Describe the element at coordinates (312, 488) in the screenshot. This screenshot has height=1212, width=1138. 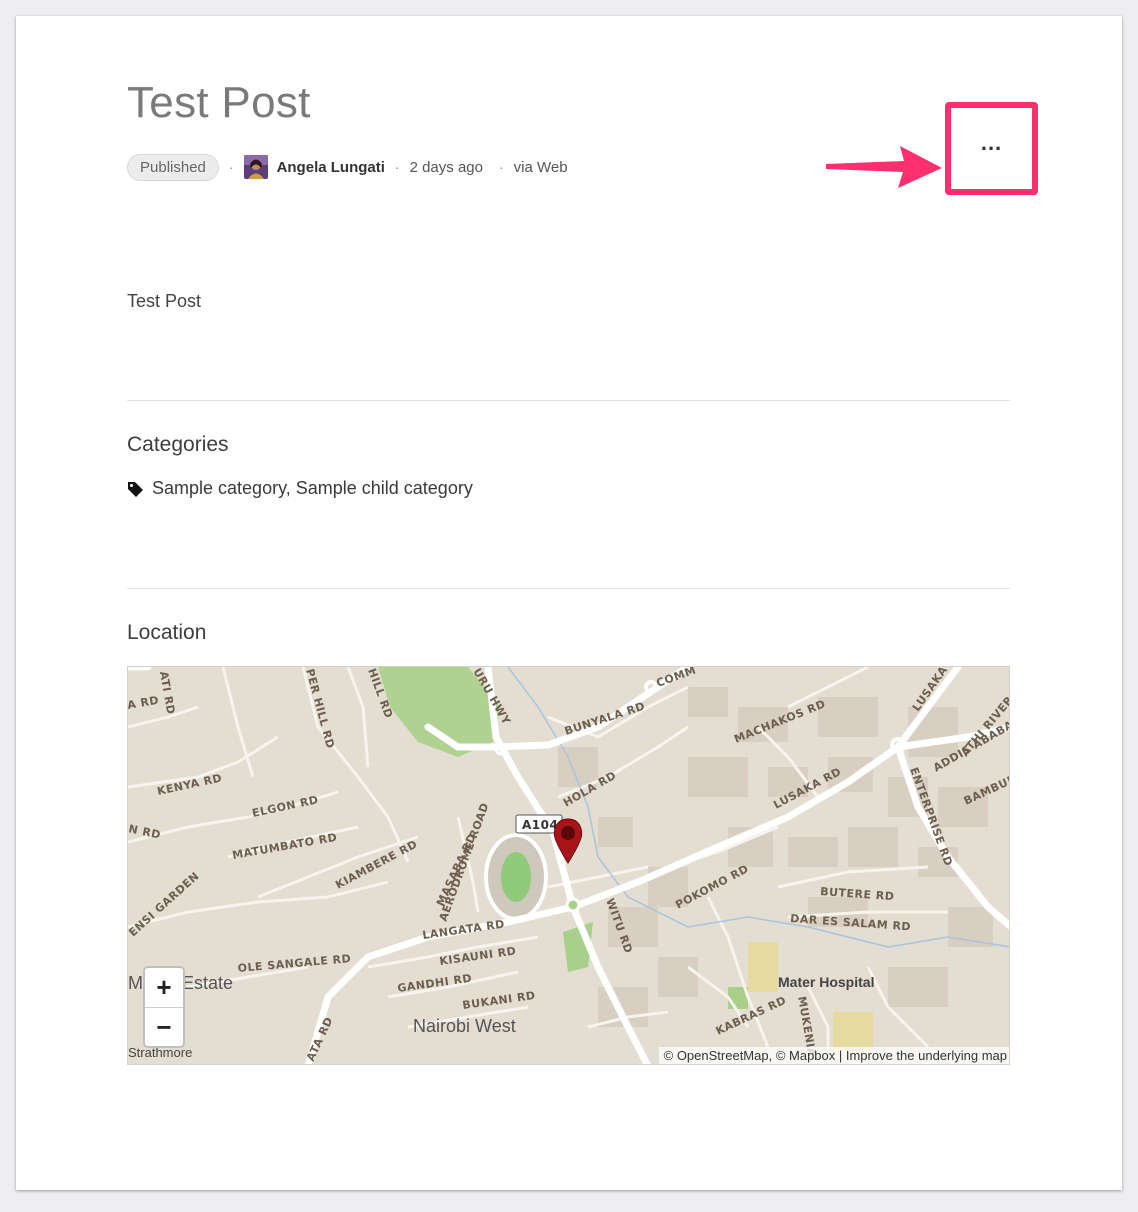
I see `categories-value: Sample category, Sample child category` at that location.